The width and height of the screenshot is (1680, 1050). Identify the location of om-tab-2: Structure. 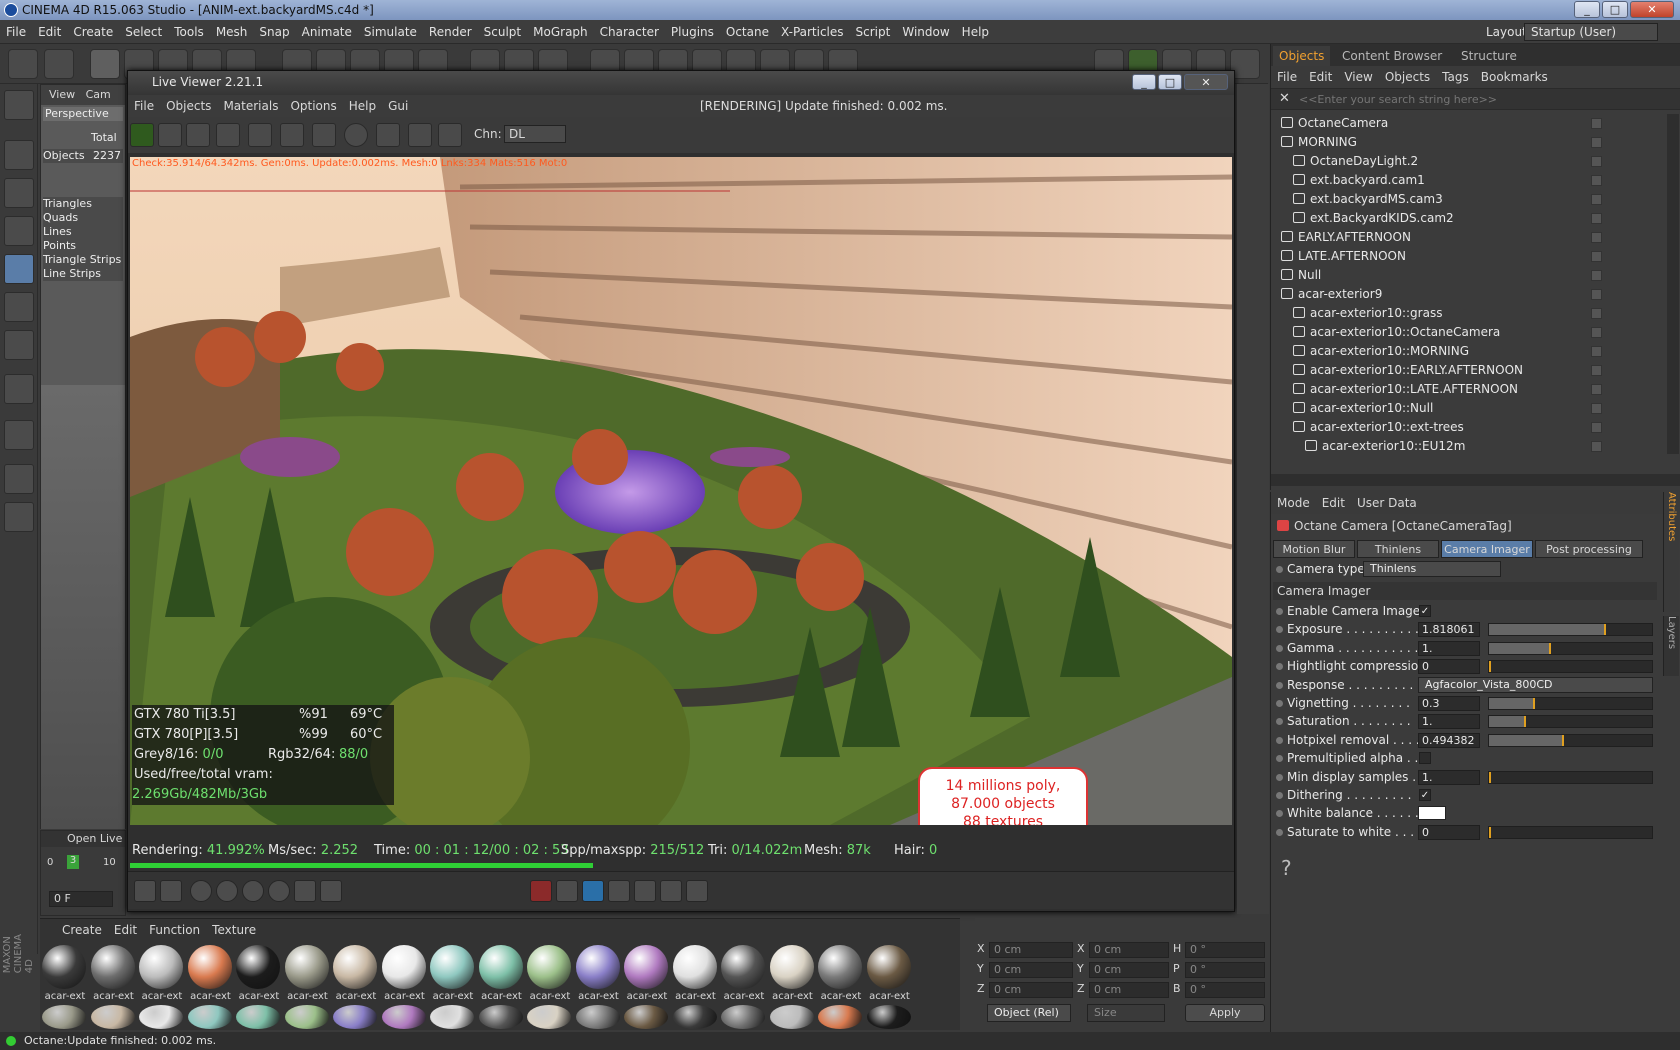
(1489, 56).